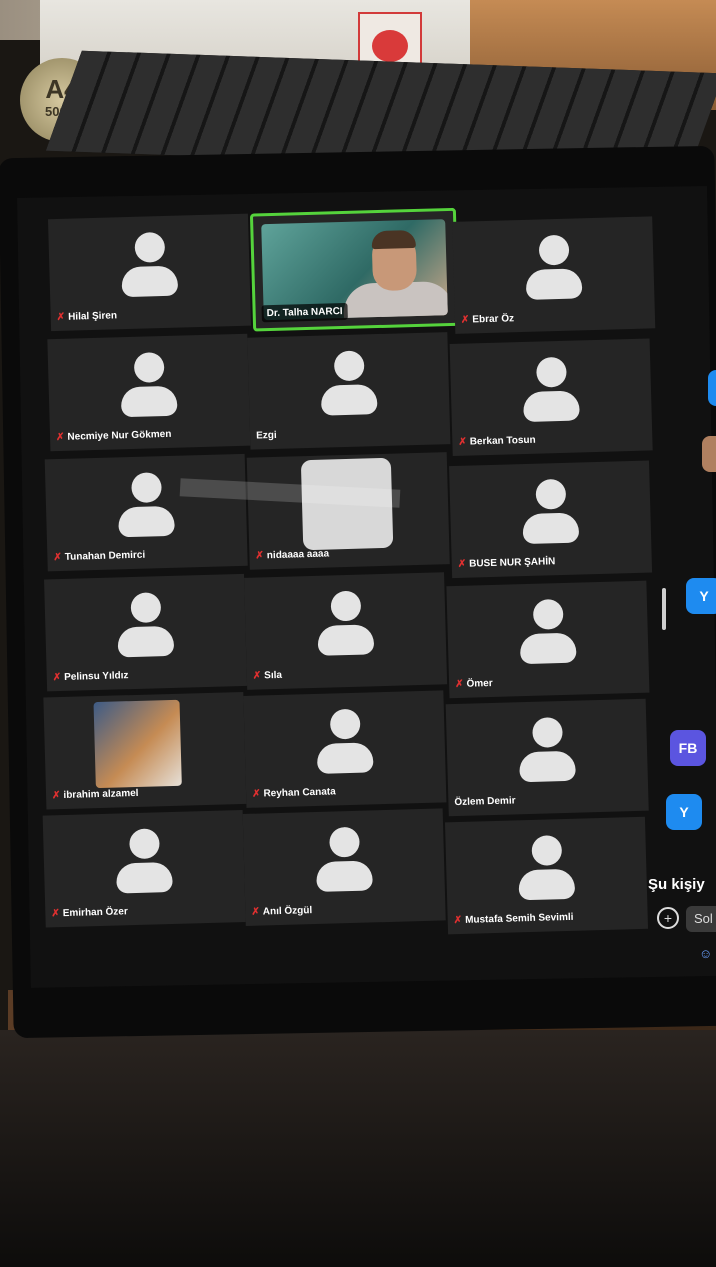 Image resolution: width=716 pixels, height=1267 pixels. I want to click on participant-name: ✗ Berkan Tosun, so click(497, 441).